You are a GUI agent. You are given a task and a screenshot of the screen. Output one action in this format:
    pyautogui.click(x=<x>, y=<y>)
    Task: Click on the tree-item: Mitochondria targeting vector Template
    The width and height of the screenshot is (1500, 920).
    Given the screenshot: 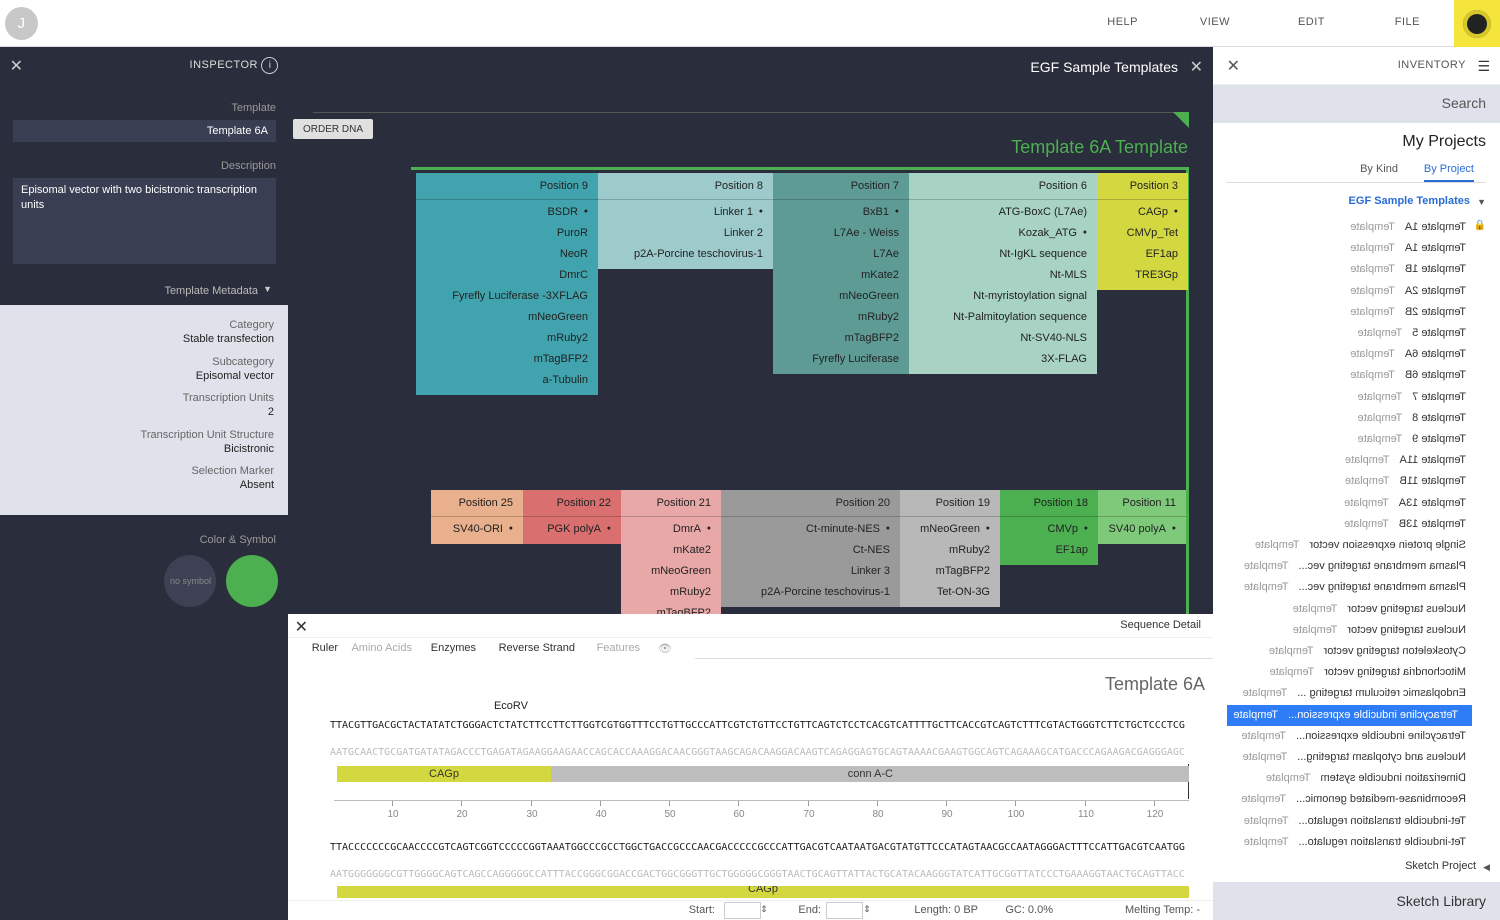 What is the action you would take?
    pyautogui.click(x=1356, y=672)
    